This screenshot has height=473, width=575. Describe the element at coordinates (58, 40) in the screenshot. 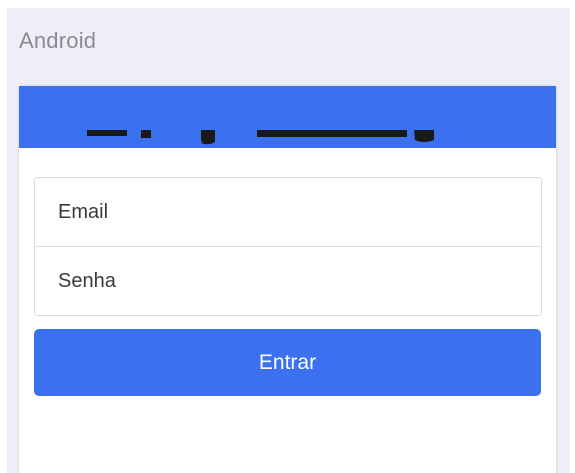

I see `platform-label: Android` at that location.